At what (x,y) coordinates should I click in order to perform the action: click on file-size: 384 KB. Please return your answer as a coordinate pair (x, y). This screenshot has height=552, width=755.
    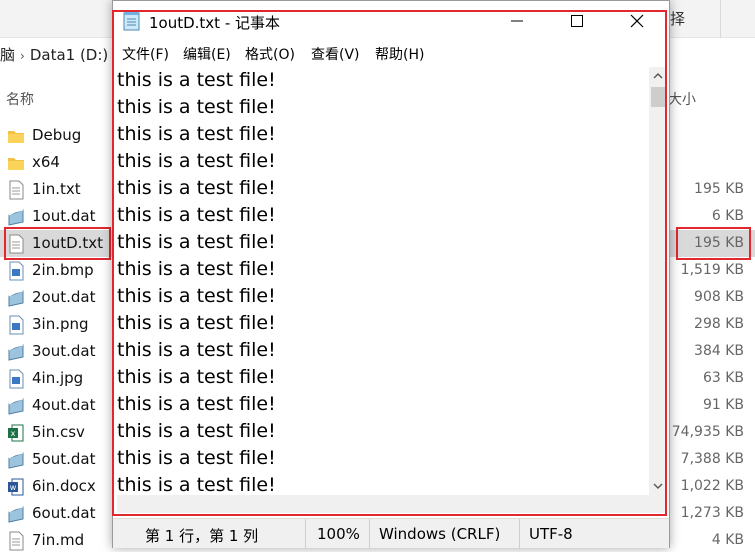
    Looking at the image, I should click on (719, 351).